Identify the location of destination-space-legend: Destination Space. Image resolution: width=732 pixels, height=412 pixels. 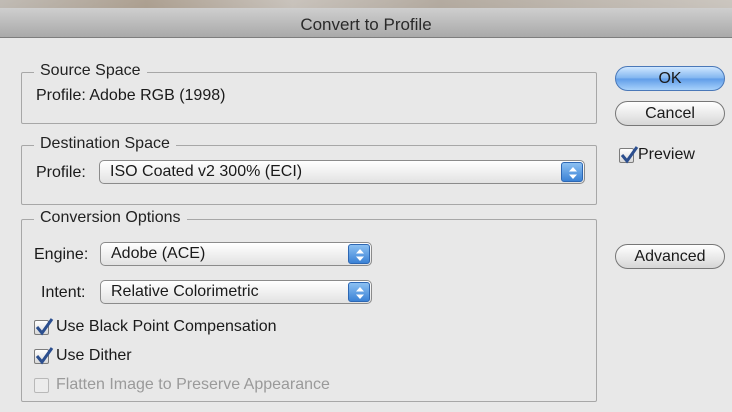
(105, 144).